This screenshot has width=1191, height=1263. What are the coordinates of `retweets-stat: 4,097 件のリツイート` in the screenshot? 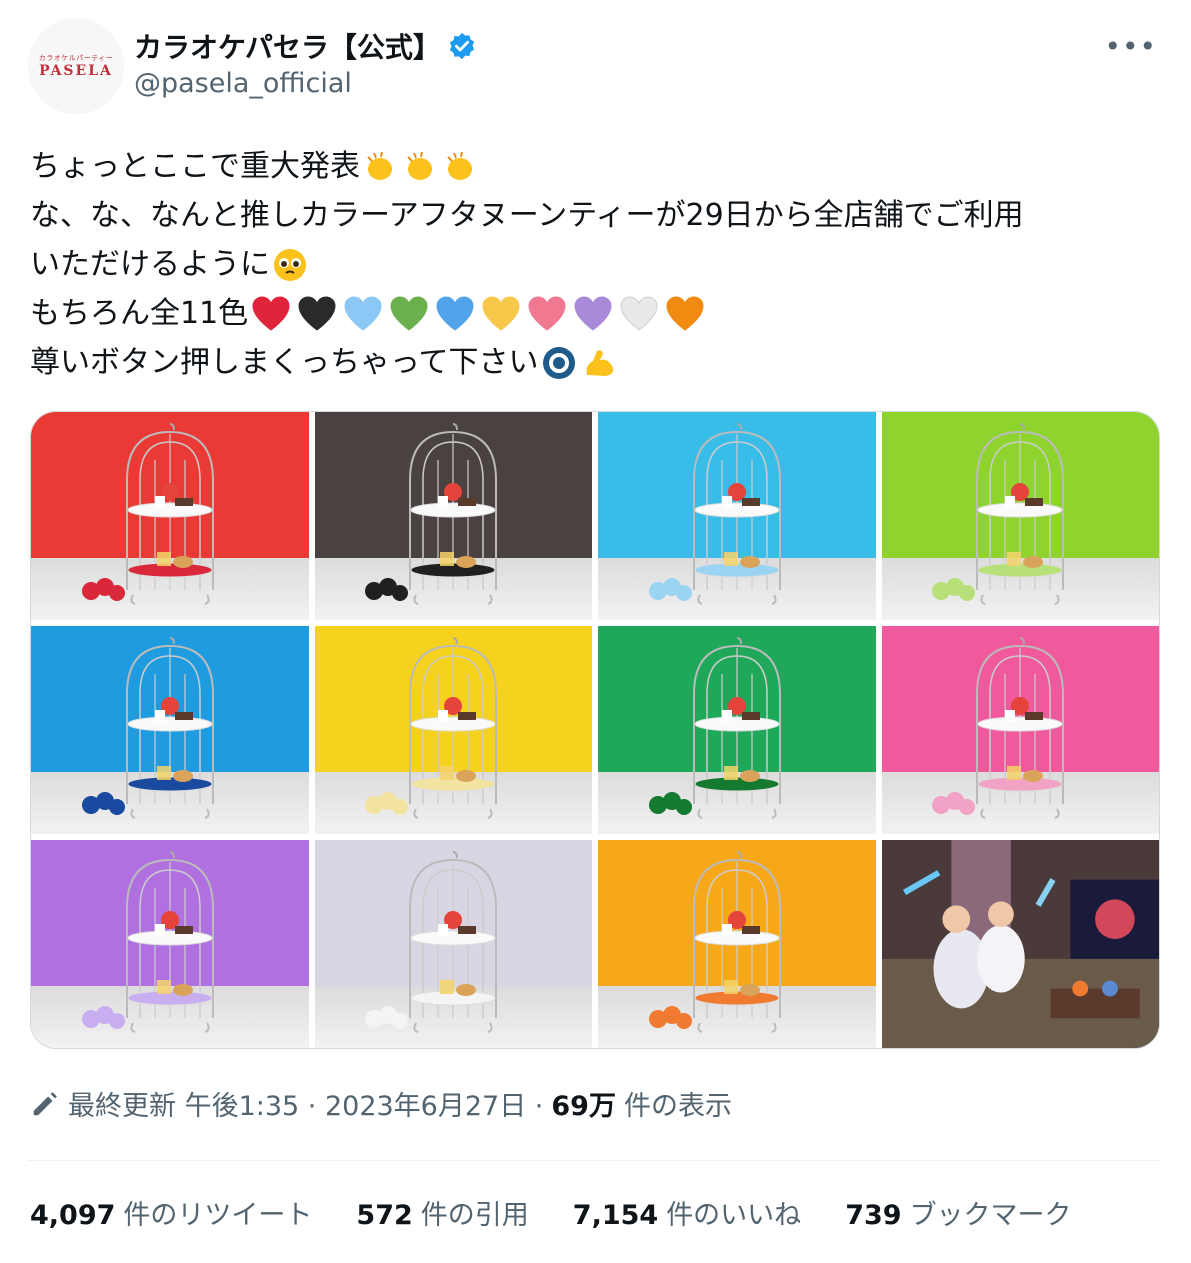 It's located at (171, 1212).